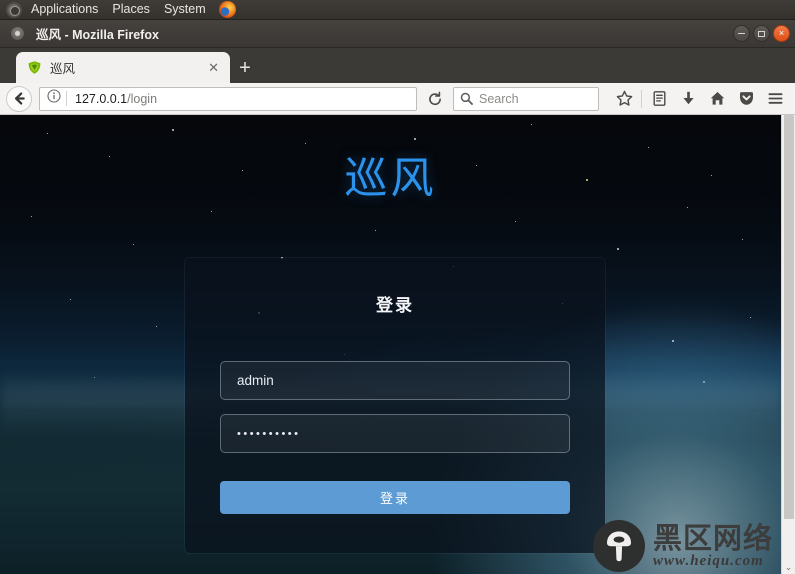 This screenshot has width=795, height=574. I want to click on tab-strip: 巡风 ✕ +, so click(397, 65).